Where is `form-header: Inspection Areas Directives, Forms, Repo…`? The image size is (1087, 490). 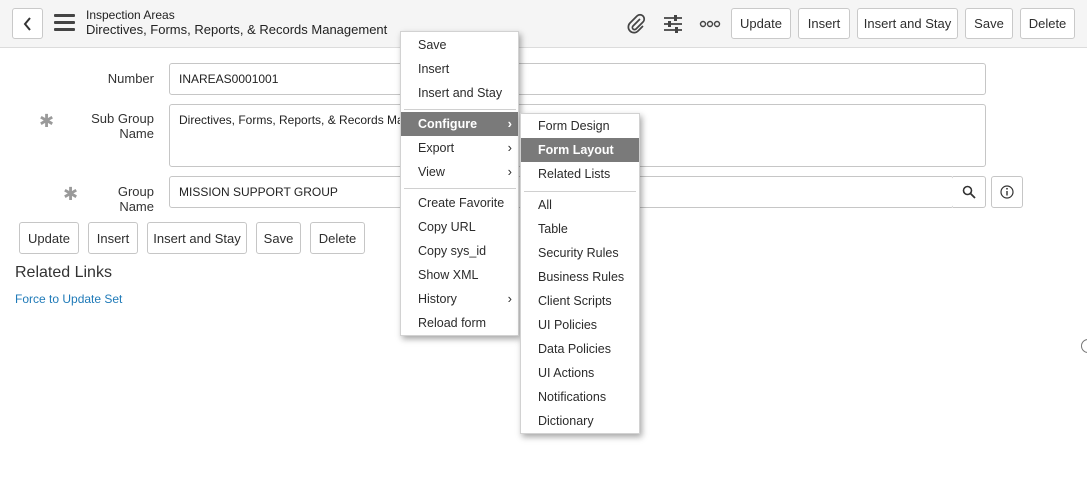 form-header: Inspection Areas Directives, Forms, Repo… is located at coordinates (543, 24).